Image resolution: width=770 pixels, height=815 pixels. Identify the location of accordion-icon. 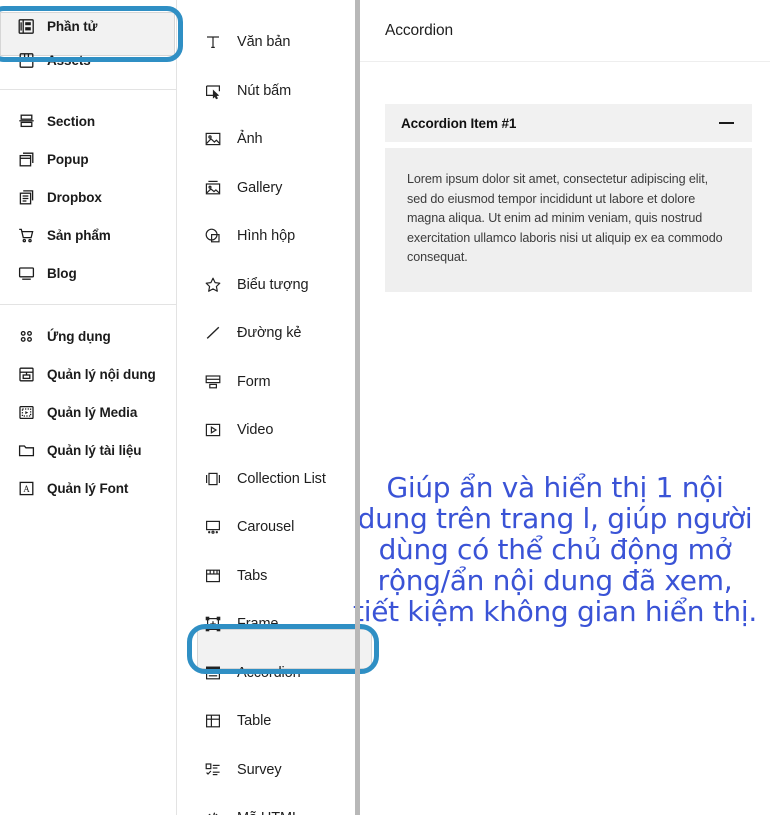
(212, 672).